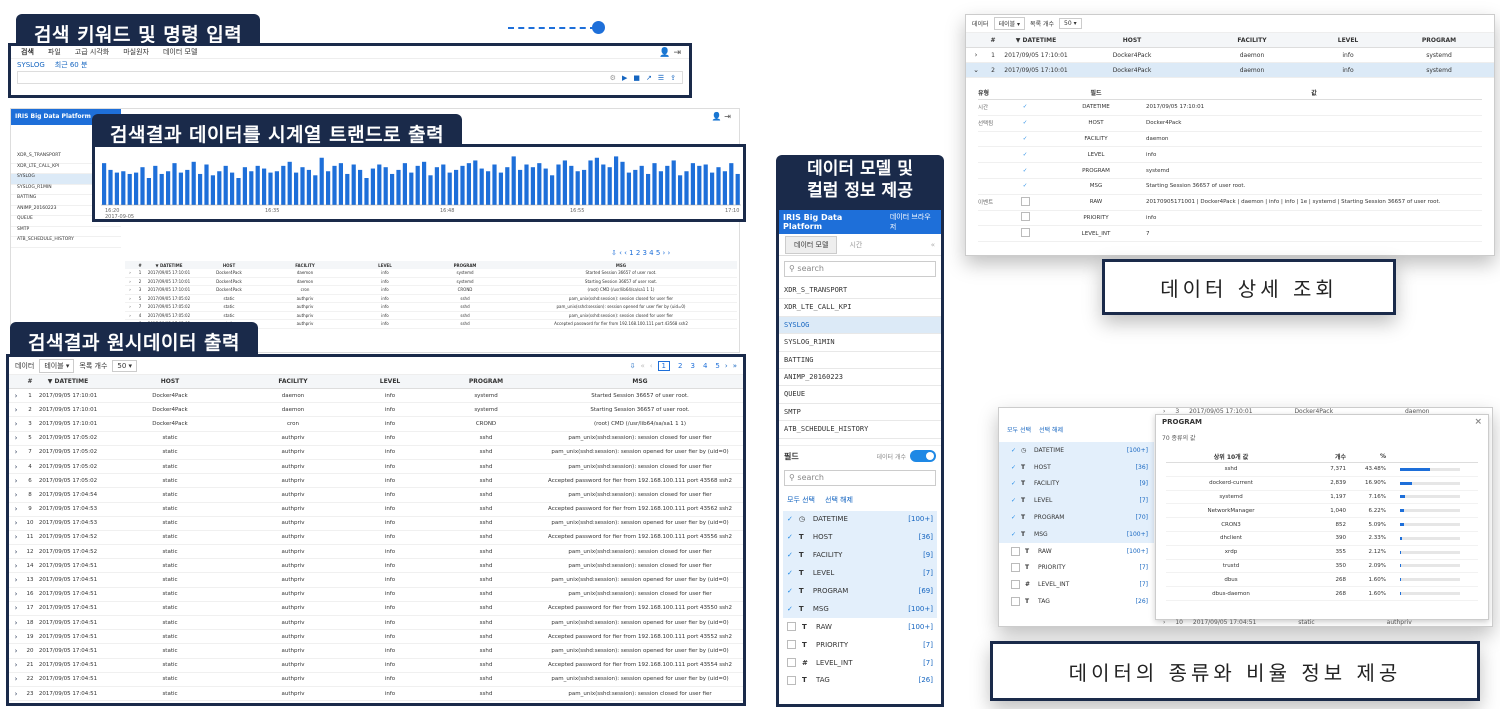 The image size is (1500, 709). I want to click on collapse-row-icon: ⌄, so click(976, 70).